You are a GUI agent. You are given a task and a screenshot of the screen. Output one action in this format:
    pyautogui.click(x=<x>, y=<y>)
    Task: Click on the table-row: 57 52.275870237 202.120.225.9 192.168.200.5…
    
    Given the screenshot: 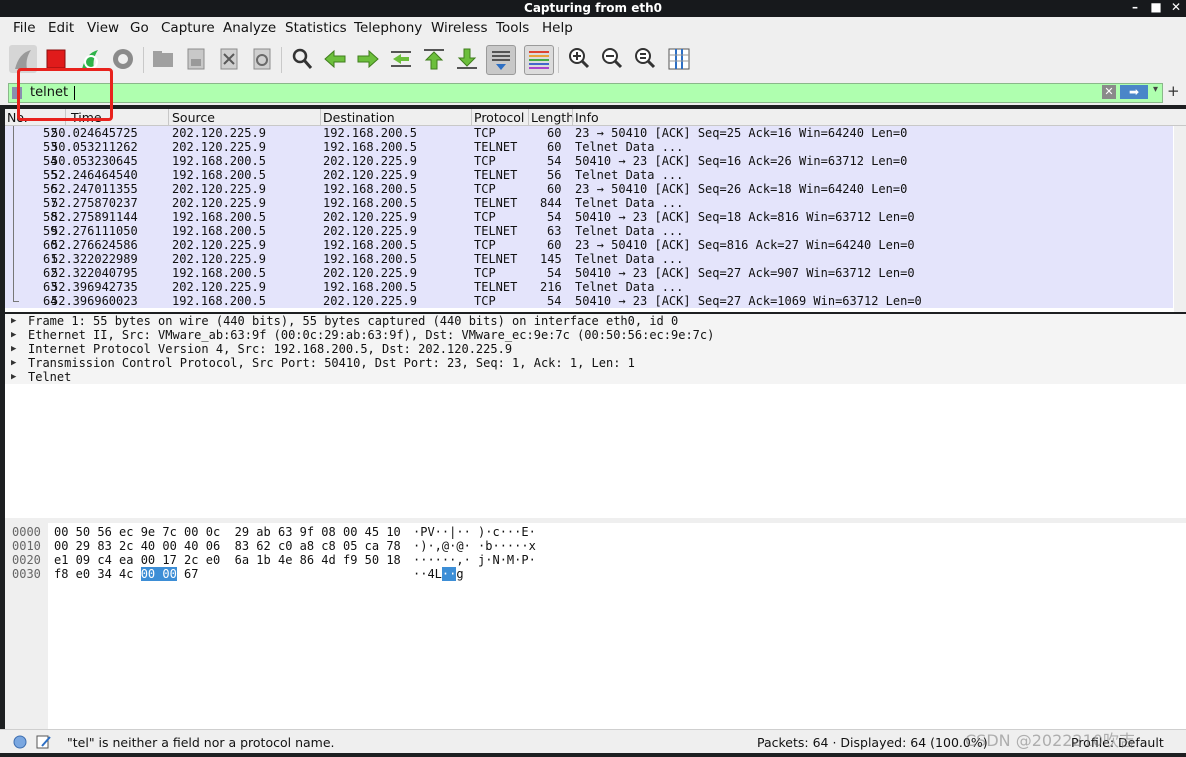 What is the action you would take?
    pyautogui.click(x=589, y=203)
    